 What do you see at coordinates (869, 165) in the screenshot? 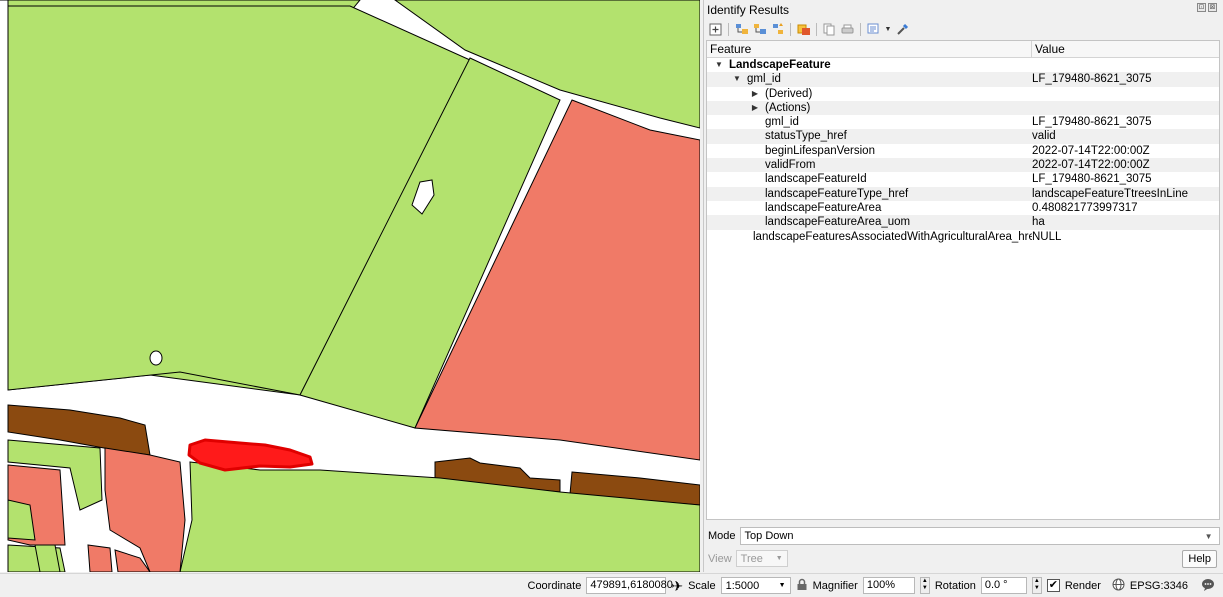
I see `feature-cell: validFrom` at bounding box center [869, 165].